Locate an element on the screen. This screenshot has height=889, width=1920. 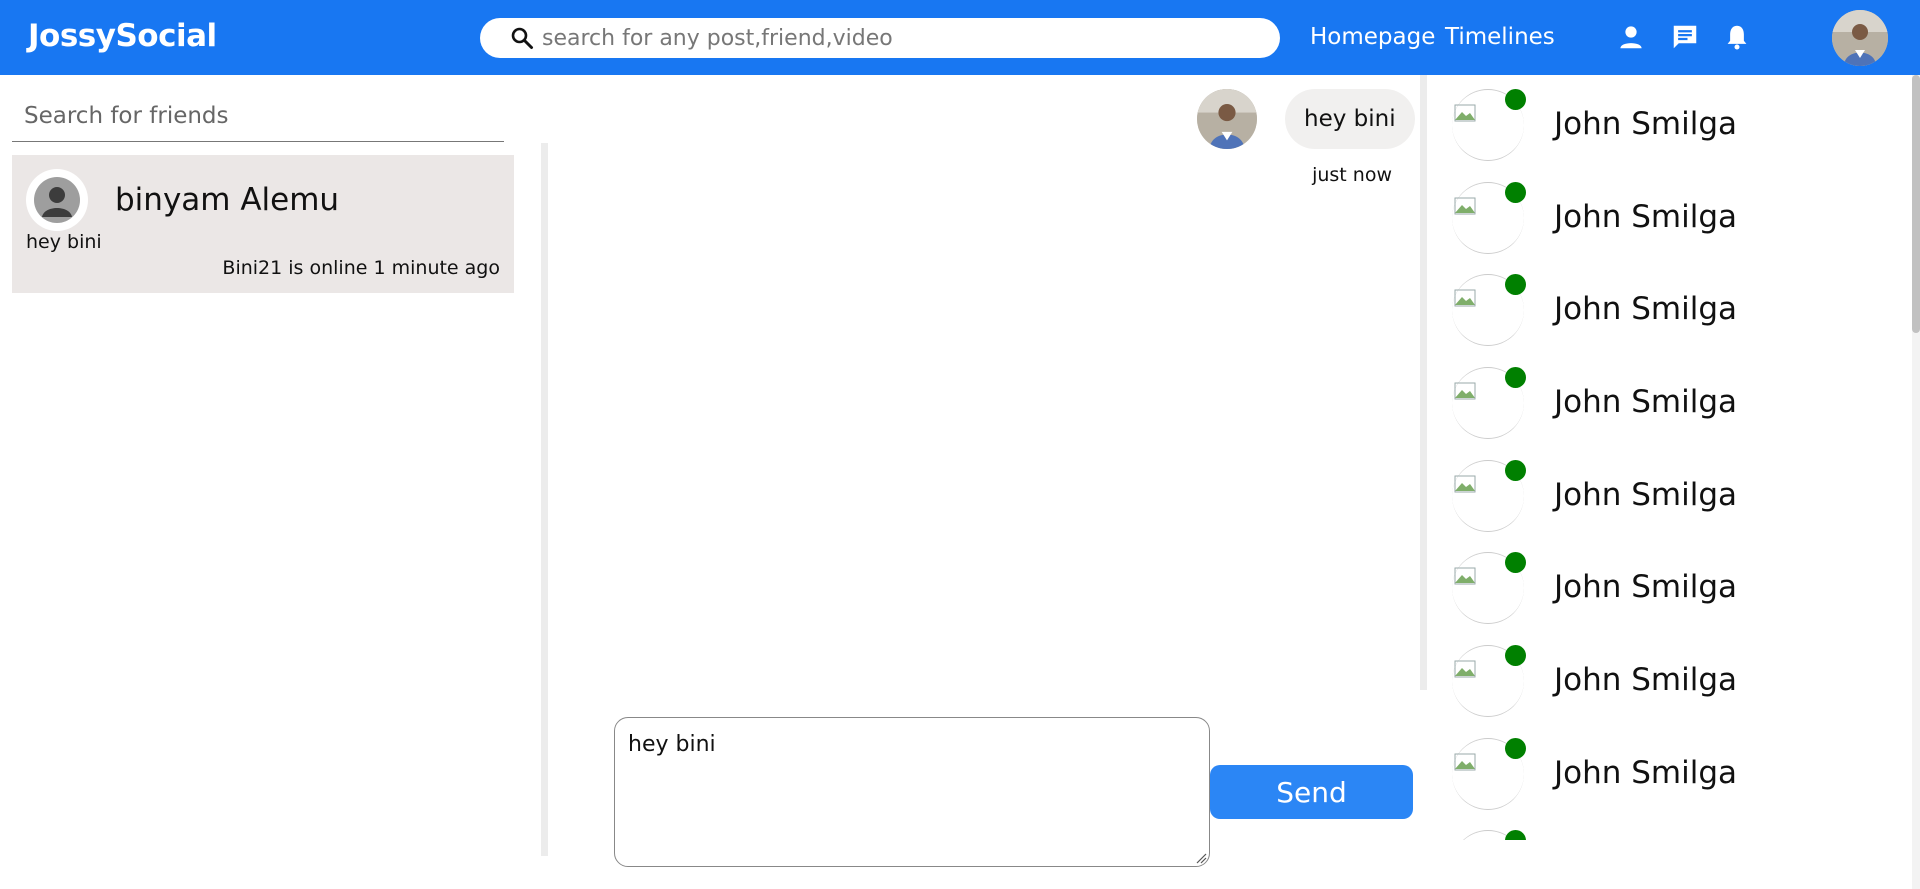
message-sender-photo is located at coordinates (1227, 119).